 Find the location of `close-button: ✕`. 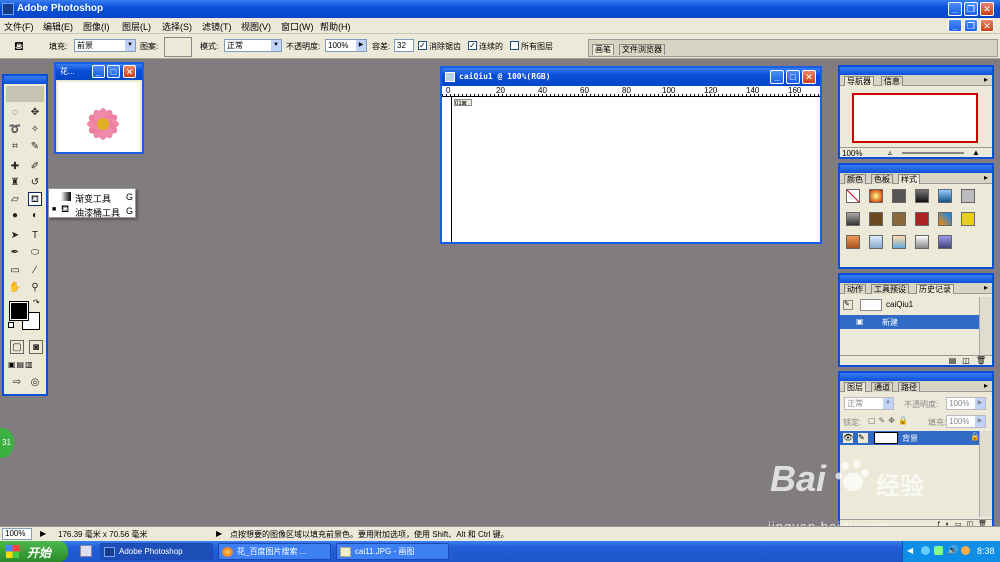

close-button: ✕ is located at coordinates (987, 9).